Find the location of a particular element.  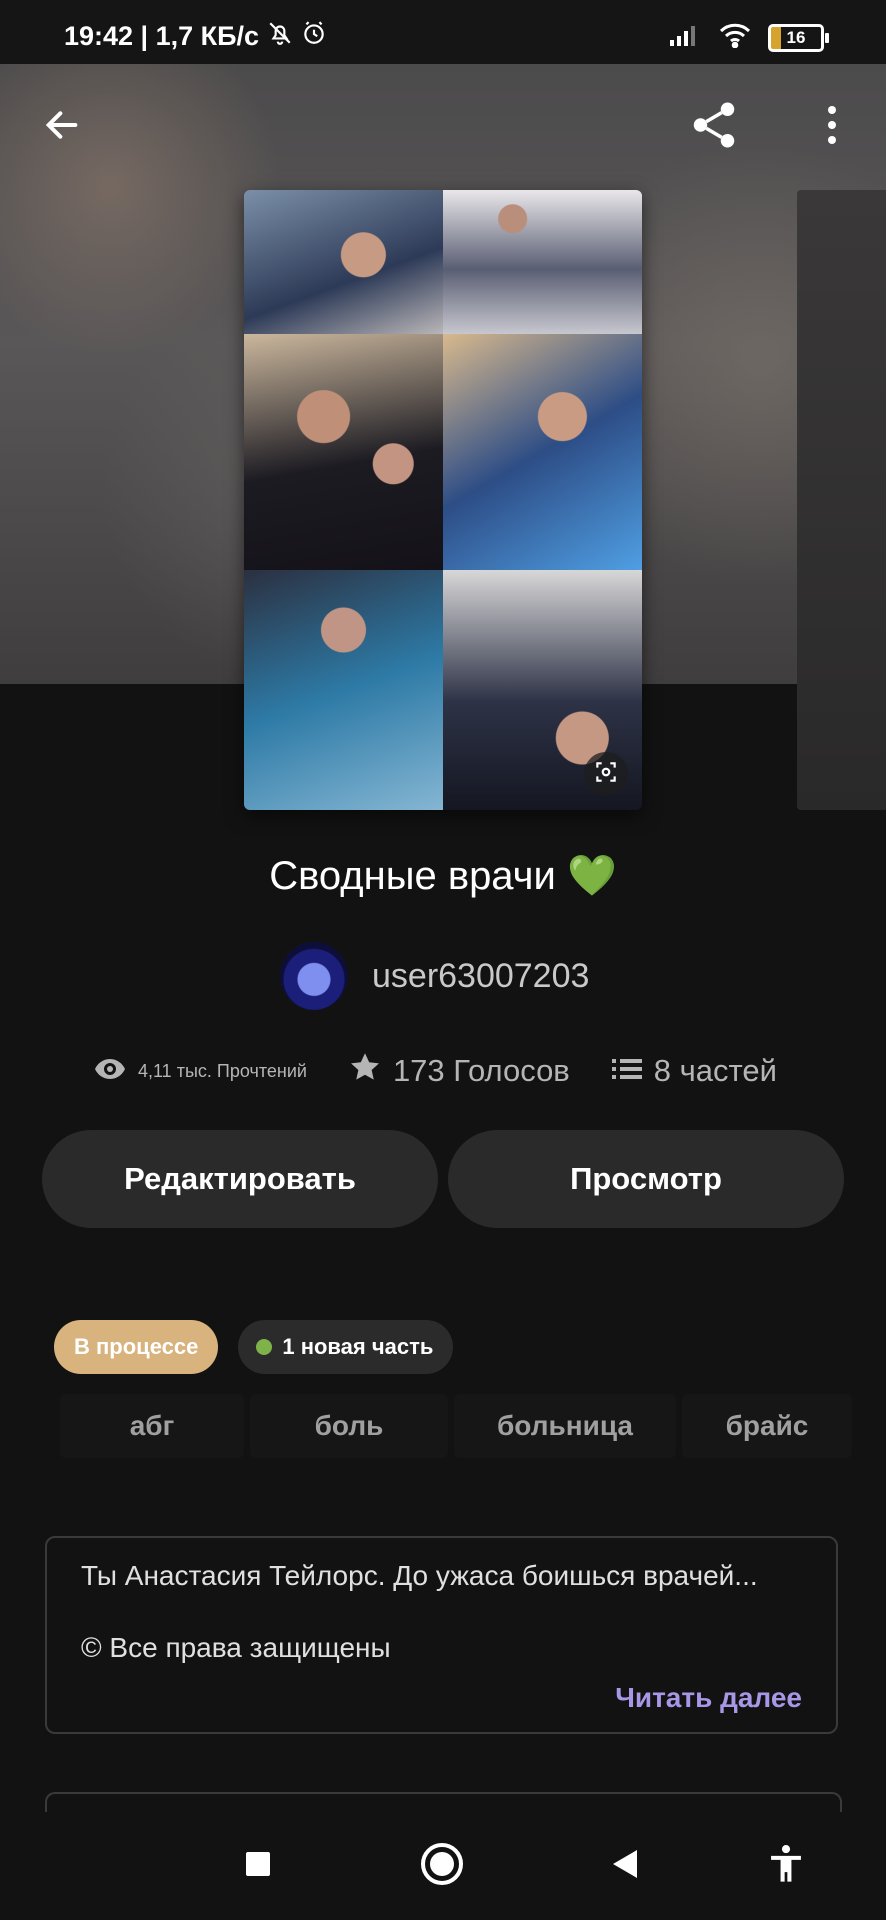

list-icon is located at coordinates (626, 1071).